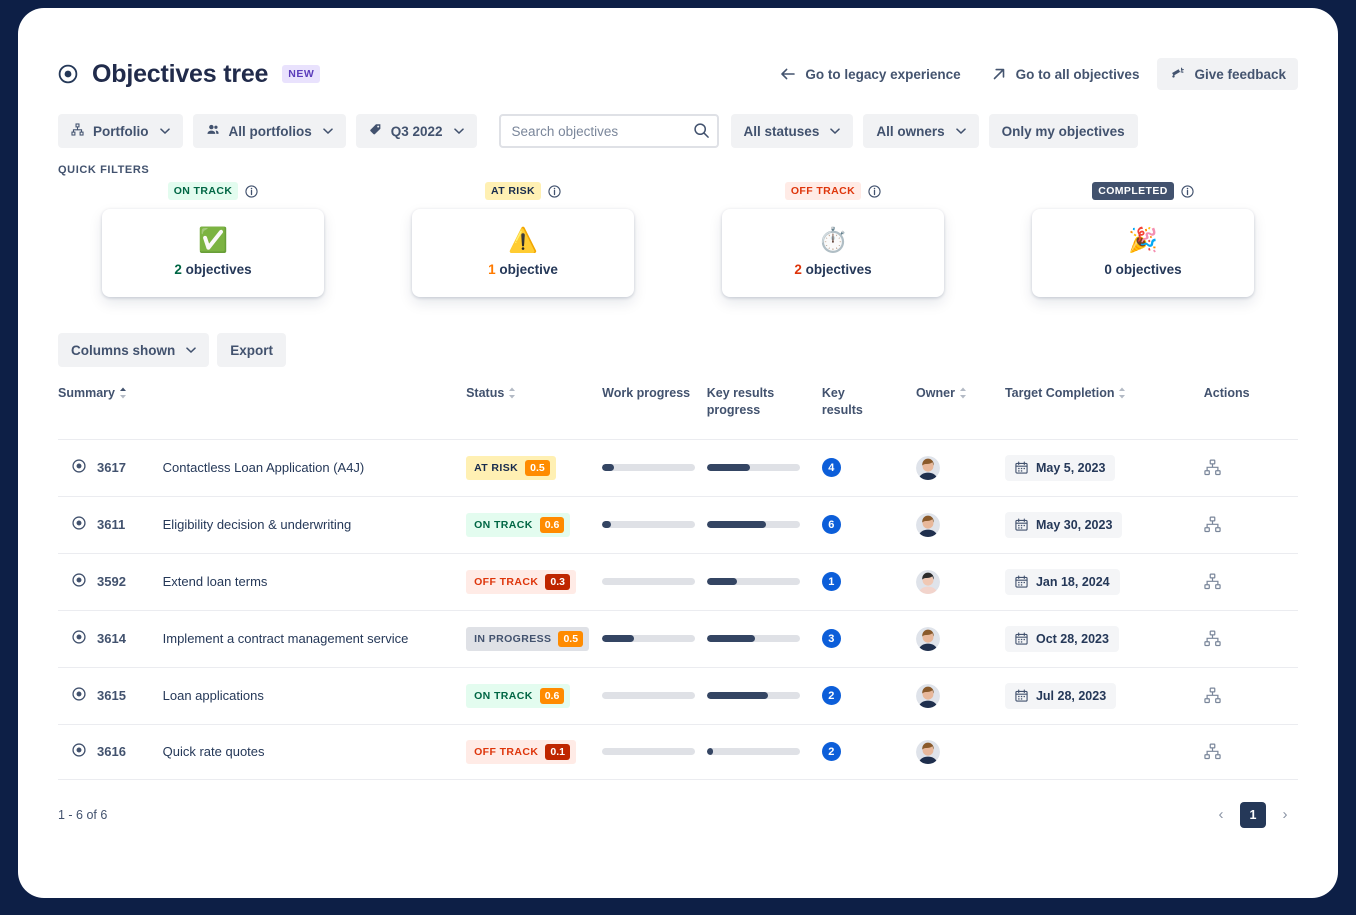 The width and height of the screenshot is (1356, 915). What do you see at coordinates (764, 695) in the screenshot?
I see `cell-kr-progress` at bounding box center [764, 695].